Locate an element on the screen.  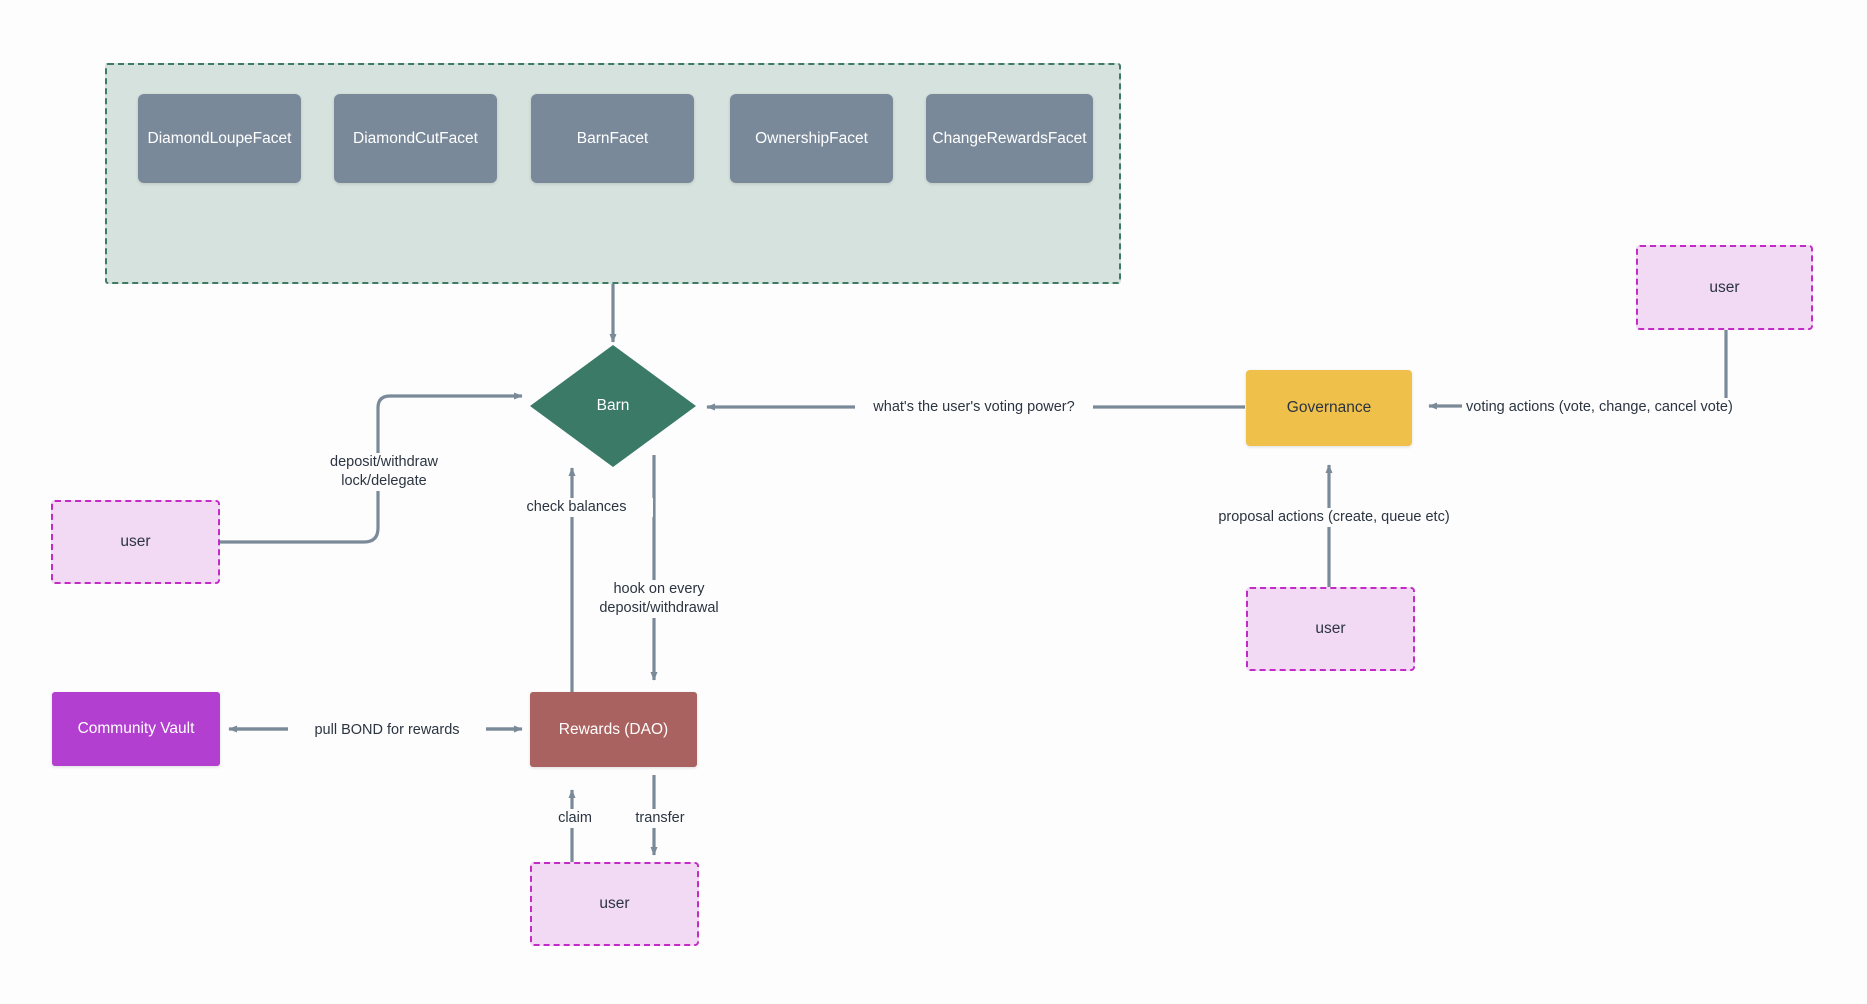
governance-label: Governance is located at coordinates (1329, 408).